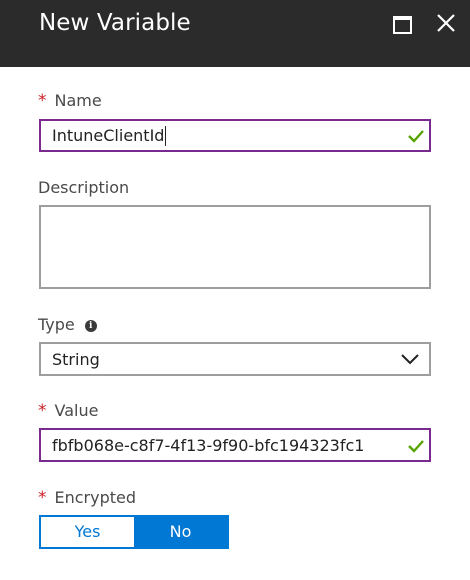 This screenshot has width=470, height=580. Describe the element at coordinates (235, 135) in the screenshot. I see `name-input: IntuneClientId` at that location.